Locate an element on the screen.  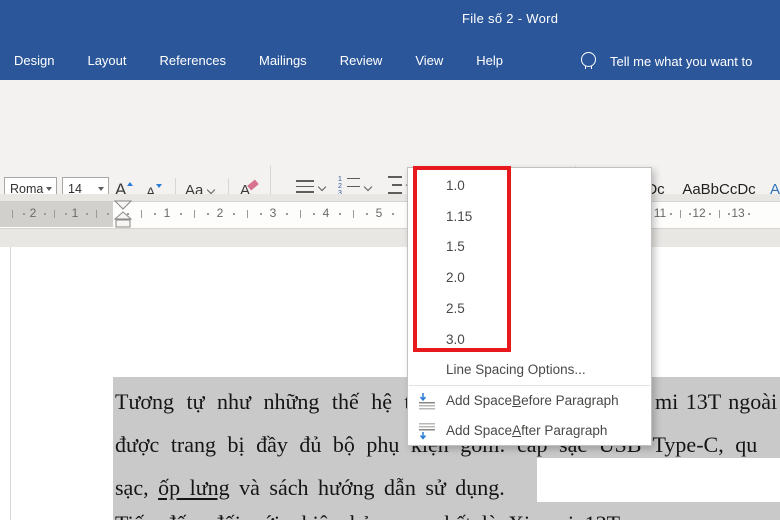
ruler-number: 5 is located at coordinates (379, 213).